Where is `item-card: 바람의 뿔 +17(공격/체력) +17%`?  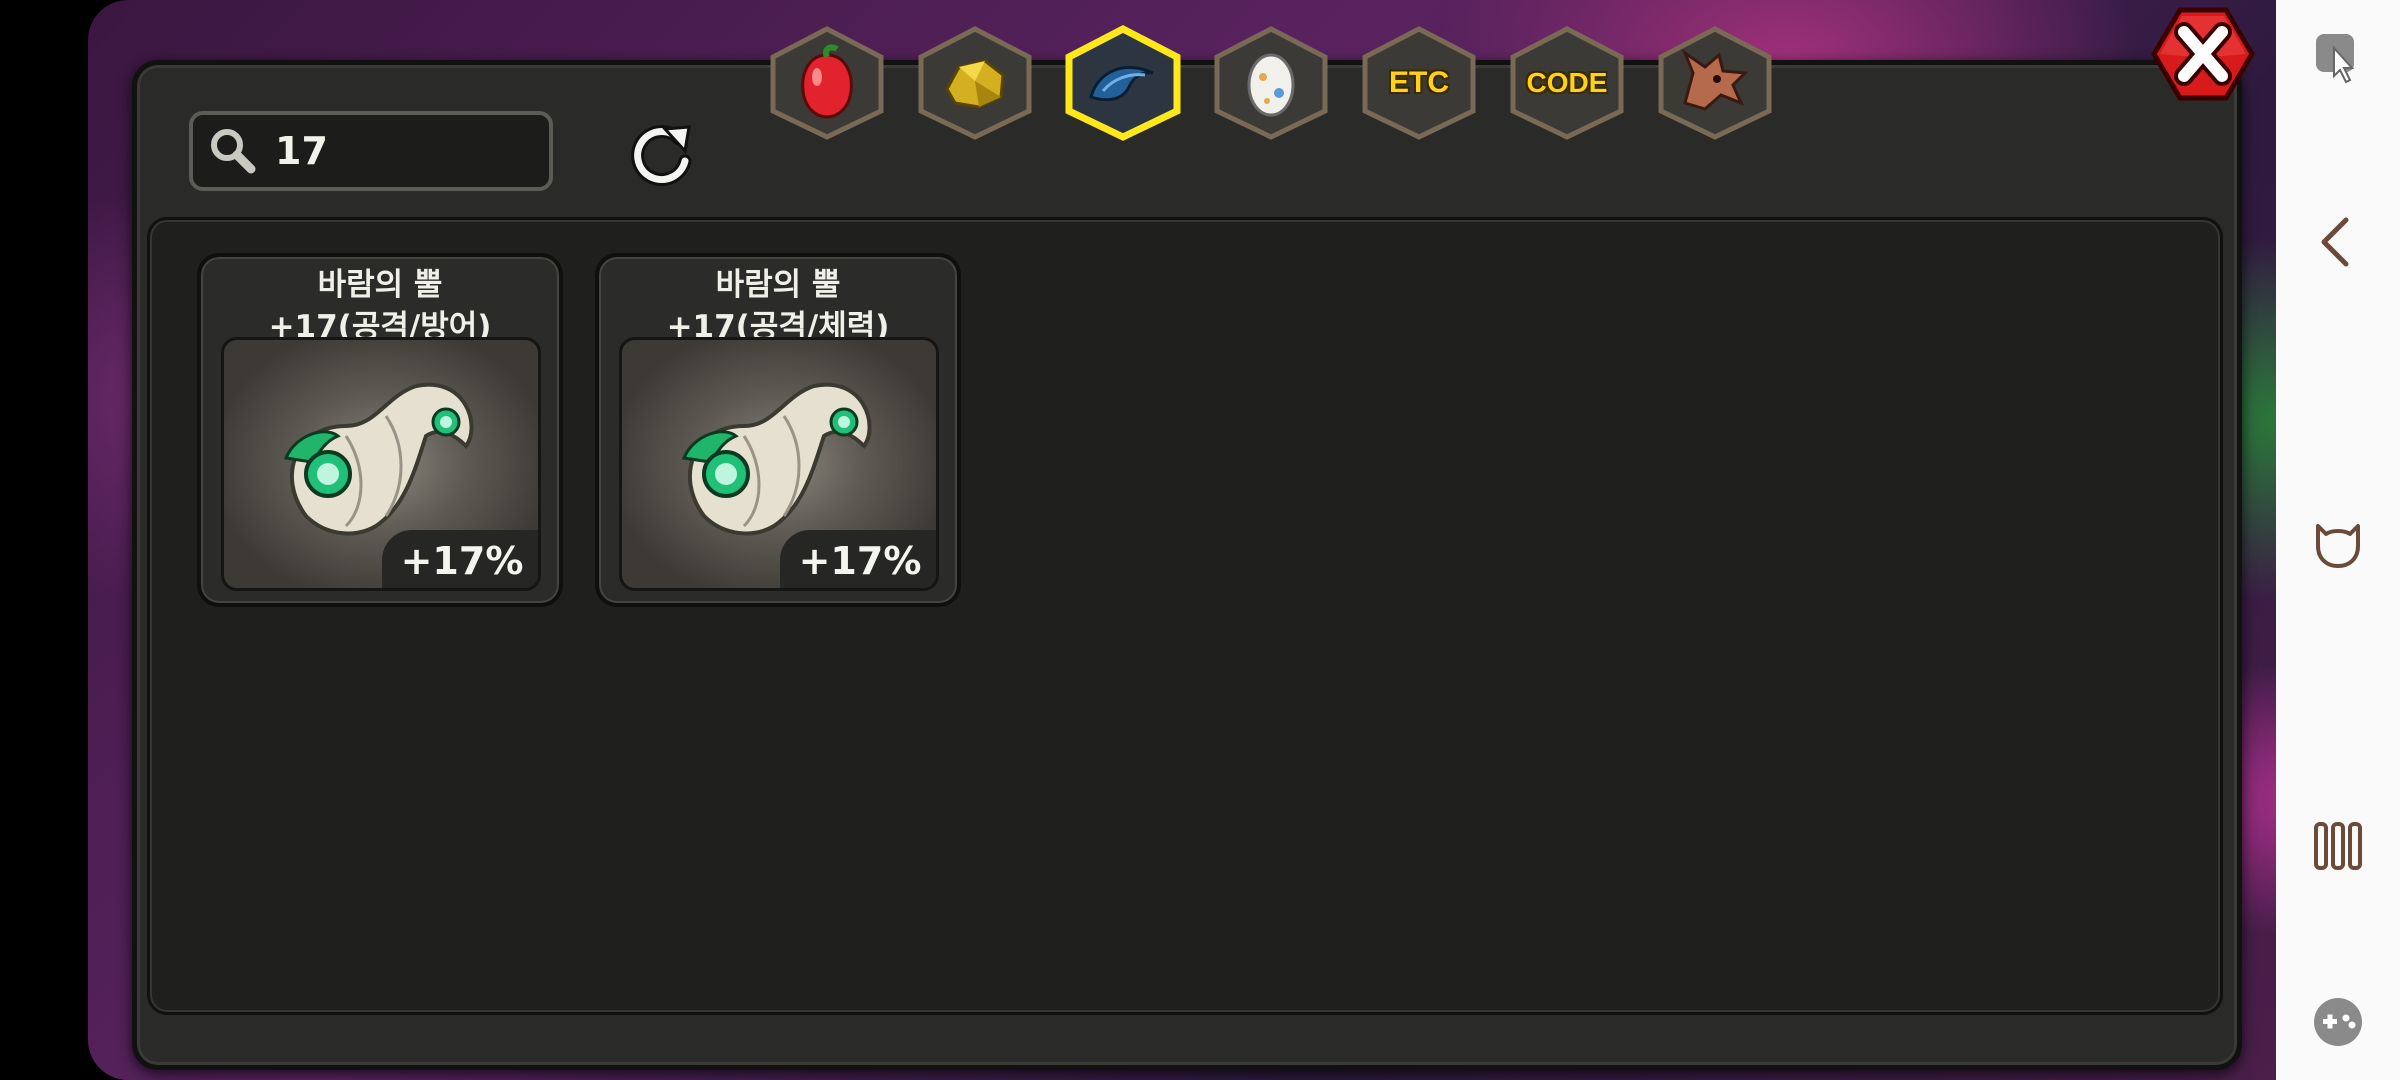 item-card: 바람의 뿔 +17(공격/체력) +17% is located at coordinates (778, 430).